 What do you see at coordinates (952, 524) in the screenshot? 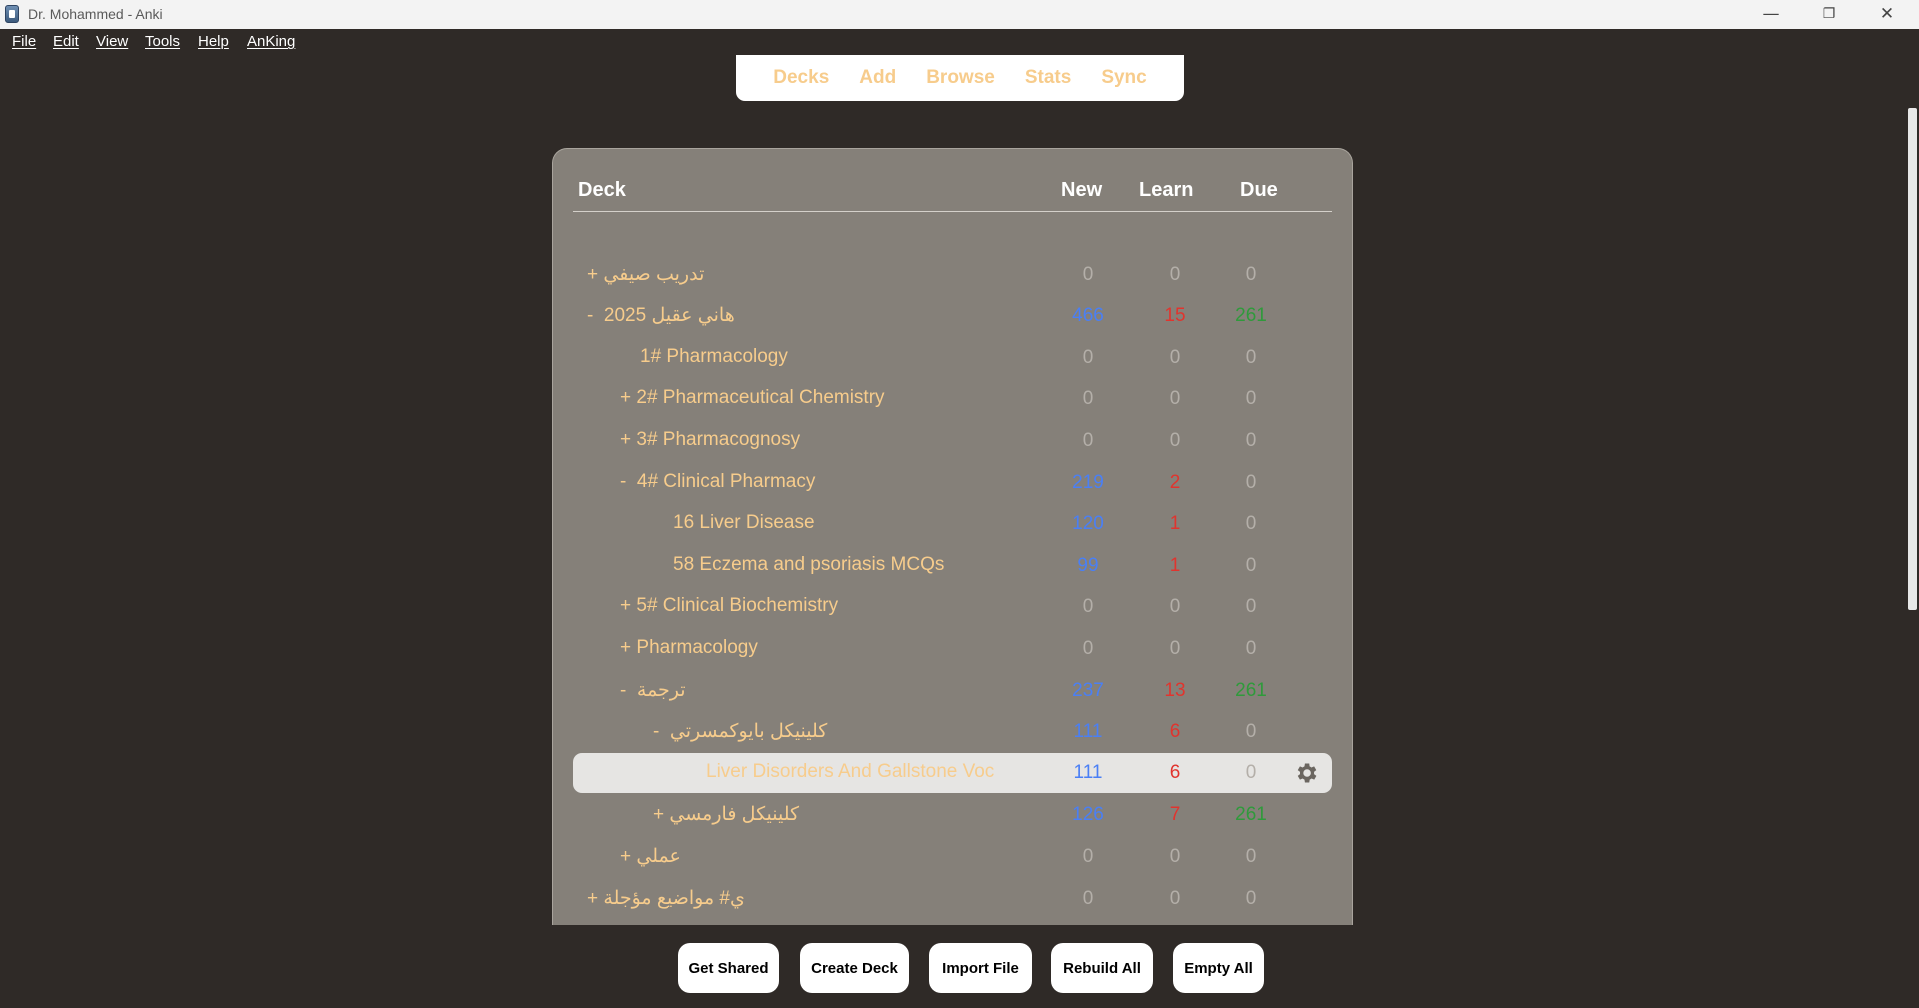
I see `deck-row: 16 Liver Disease 120 1 0` at bounding box center [952, 524].